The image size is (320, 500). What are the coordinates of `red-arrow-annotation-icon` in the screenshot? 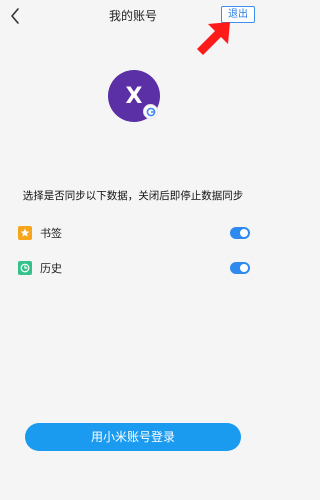 It's located at (213, 38).